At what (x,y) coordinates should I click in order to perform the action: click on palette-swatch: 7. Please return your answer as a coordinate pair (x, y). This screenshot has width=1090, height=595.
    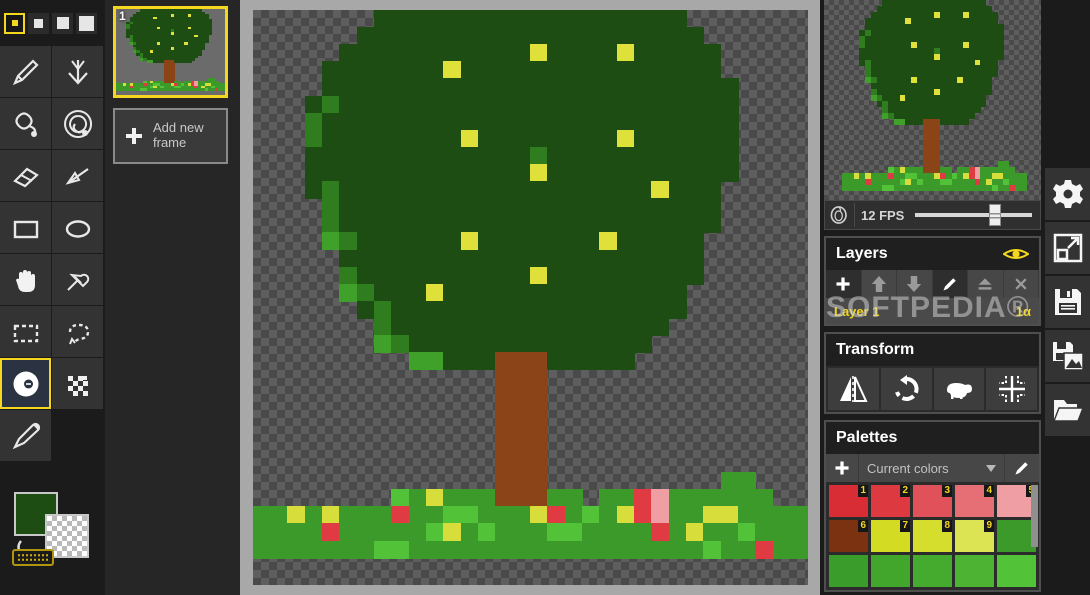
    Looking at the image, I should click on (890, 536).